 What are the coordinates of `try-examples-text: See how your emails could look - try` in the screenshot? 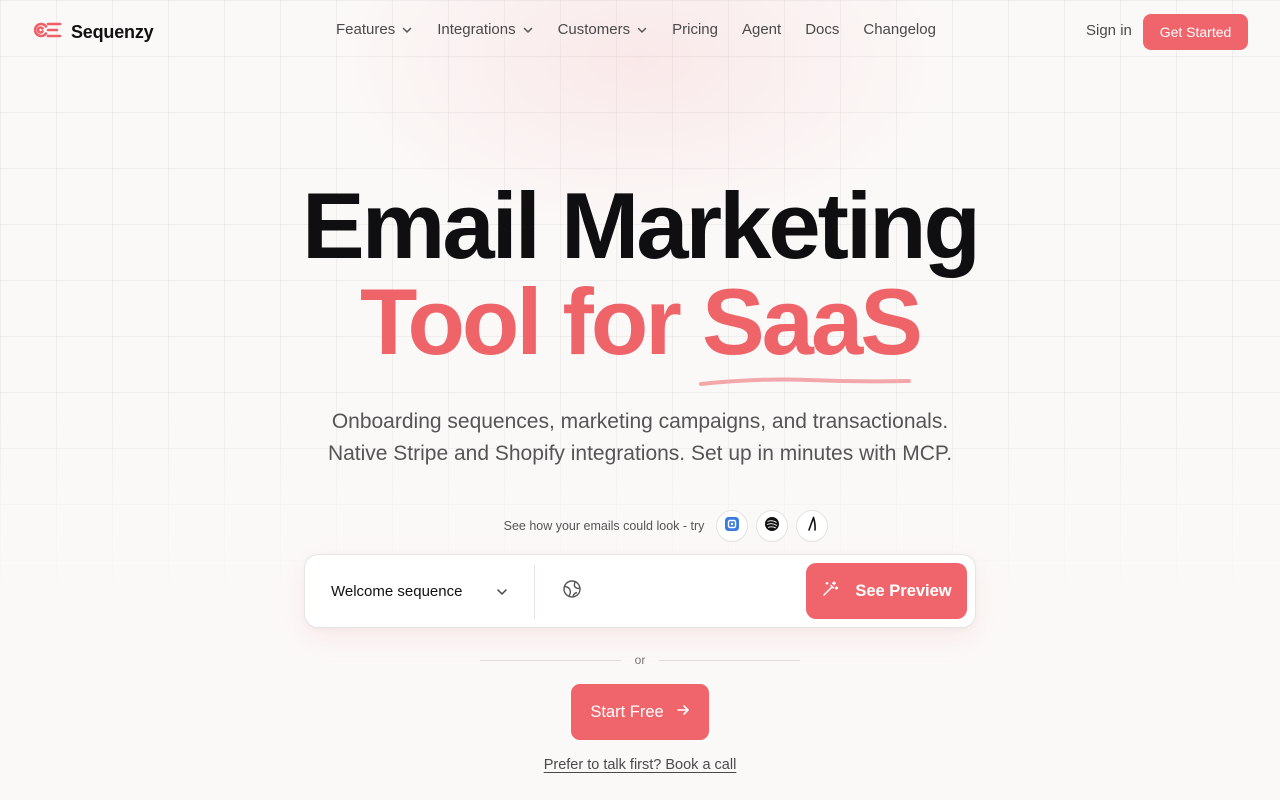 It's located at (604, 526).